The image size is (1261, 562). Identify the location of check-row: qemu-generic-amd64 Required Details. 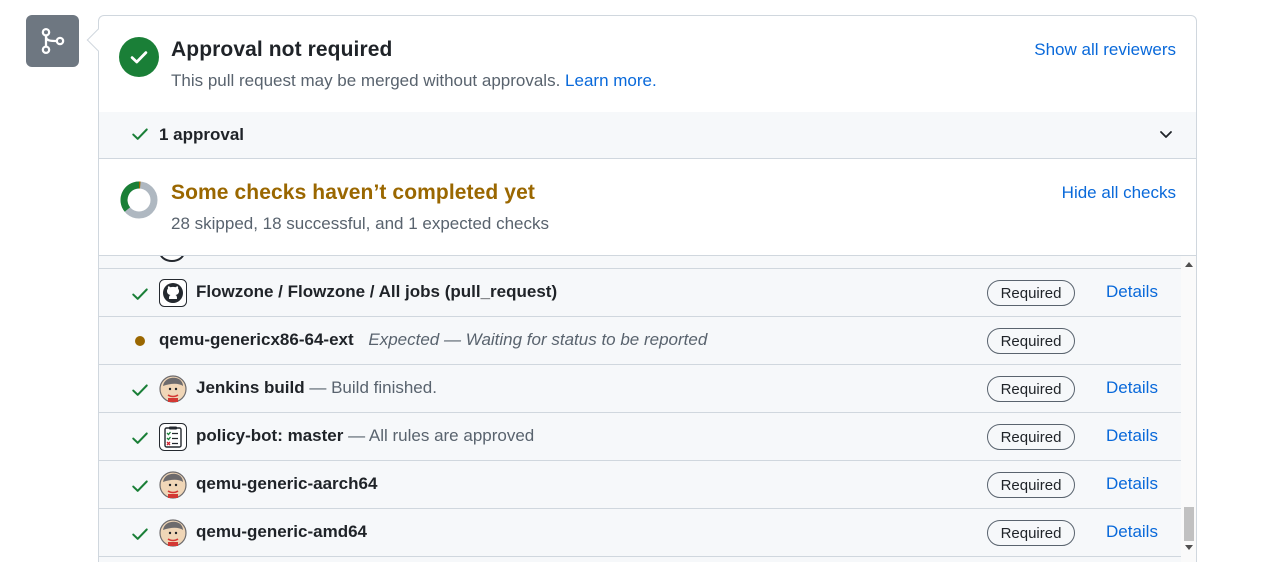
(640, 533).